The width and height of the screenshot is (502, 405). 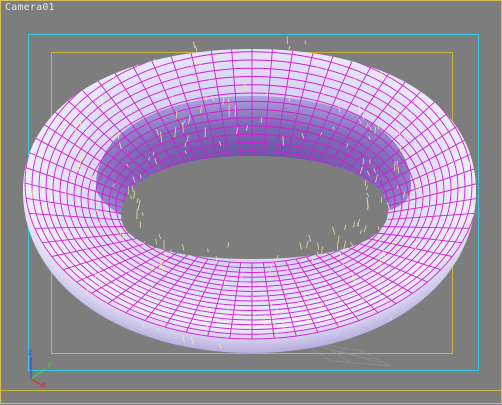 What do you see at coordinates (38, 374) in the screenshot?
I see `axis-y-line` at bounding box center [38, 374].